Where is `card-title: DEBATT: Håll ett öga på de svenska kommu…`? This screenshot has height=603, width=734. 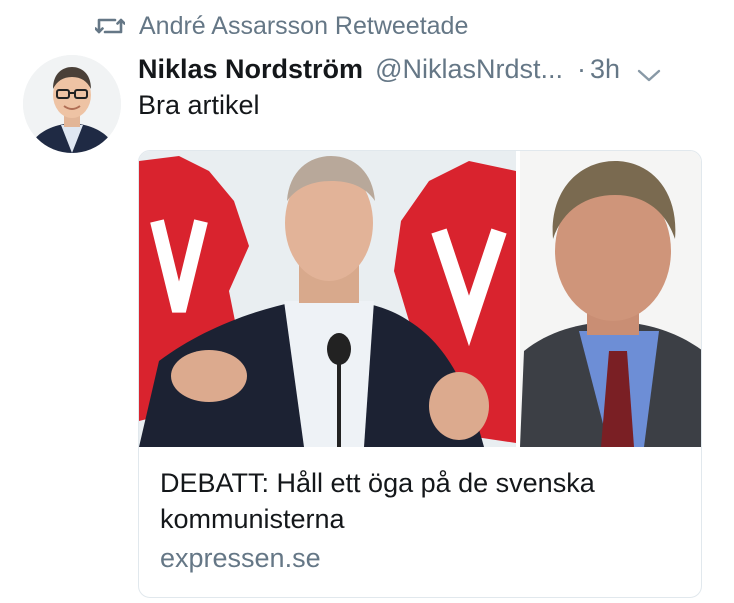
card-title: DEBATT: Håll ett öga på de svenska kommu… is located at coordinates (420, 501).